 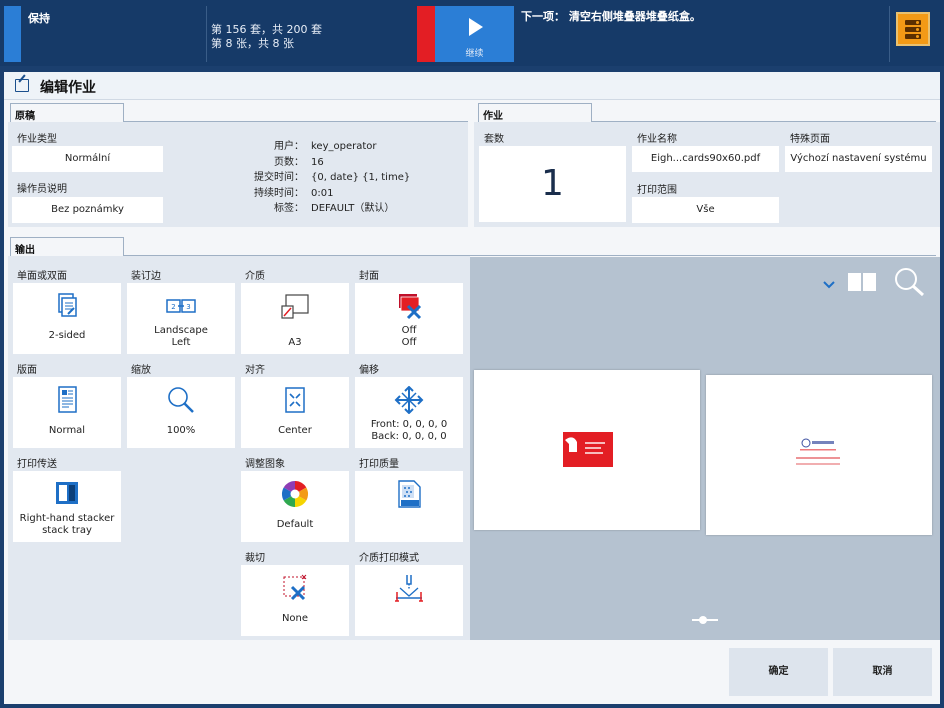 I want to click on layout-button: Normal, so click(x=67, y=412).